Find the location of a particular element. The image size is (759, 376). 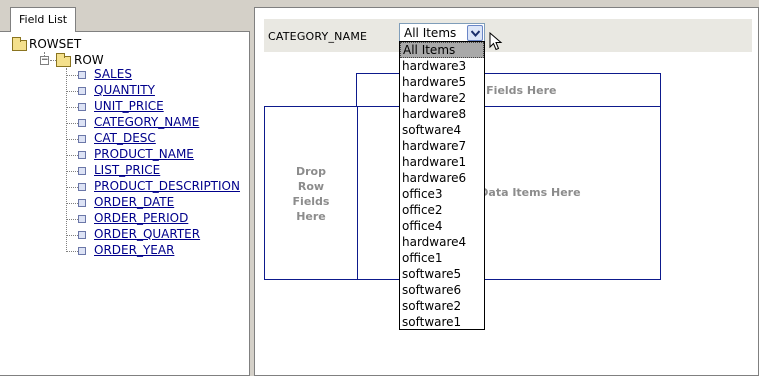

tab-field-list-label: Field List is located at coordinates (43, 19).